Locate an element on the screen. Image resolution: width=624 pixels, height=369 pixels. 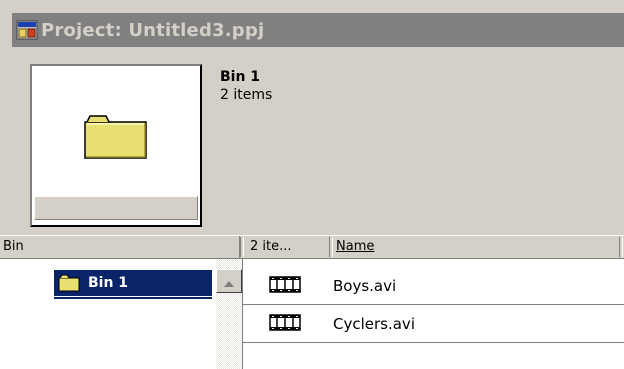
scroll-up-button is located at coordinates (229, 281).